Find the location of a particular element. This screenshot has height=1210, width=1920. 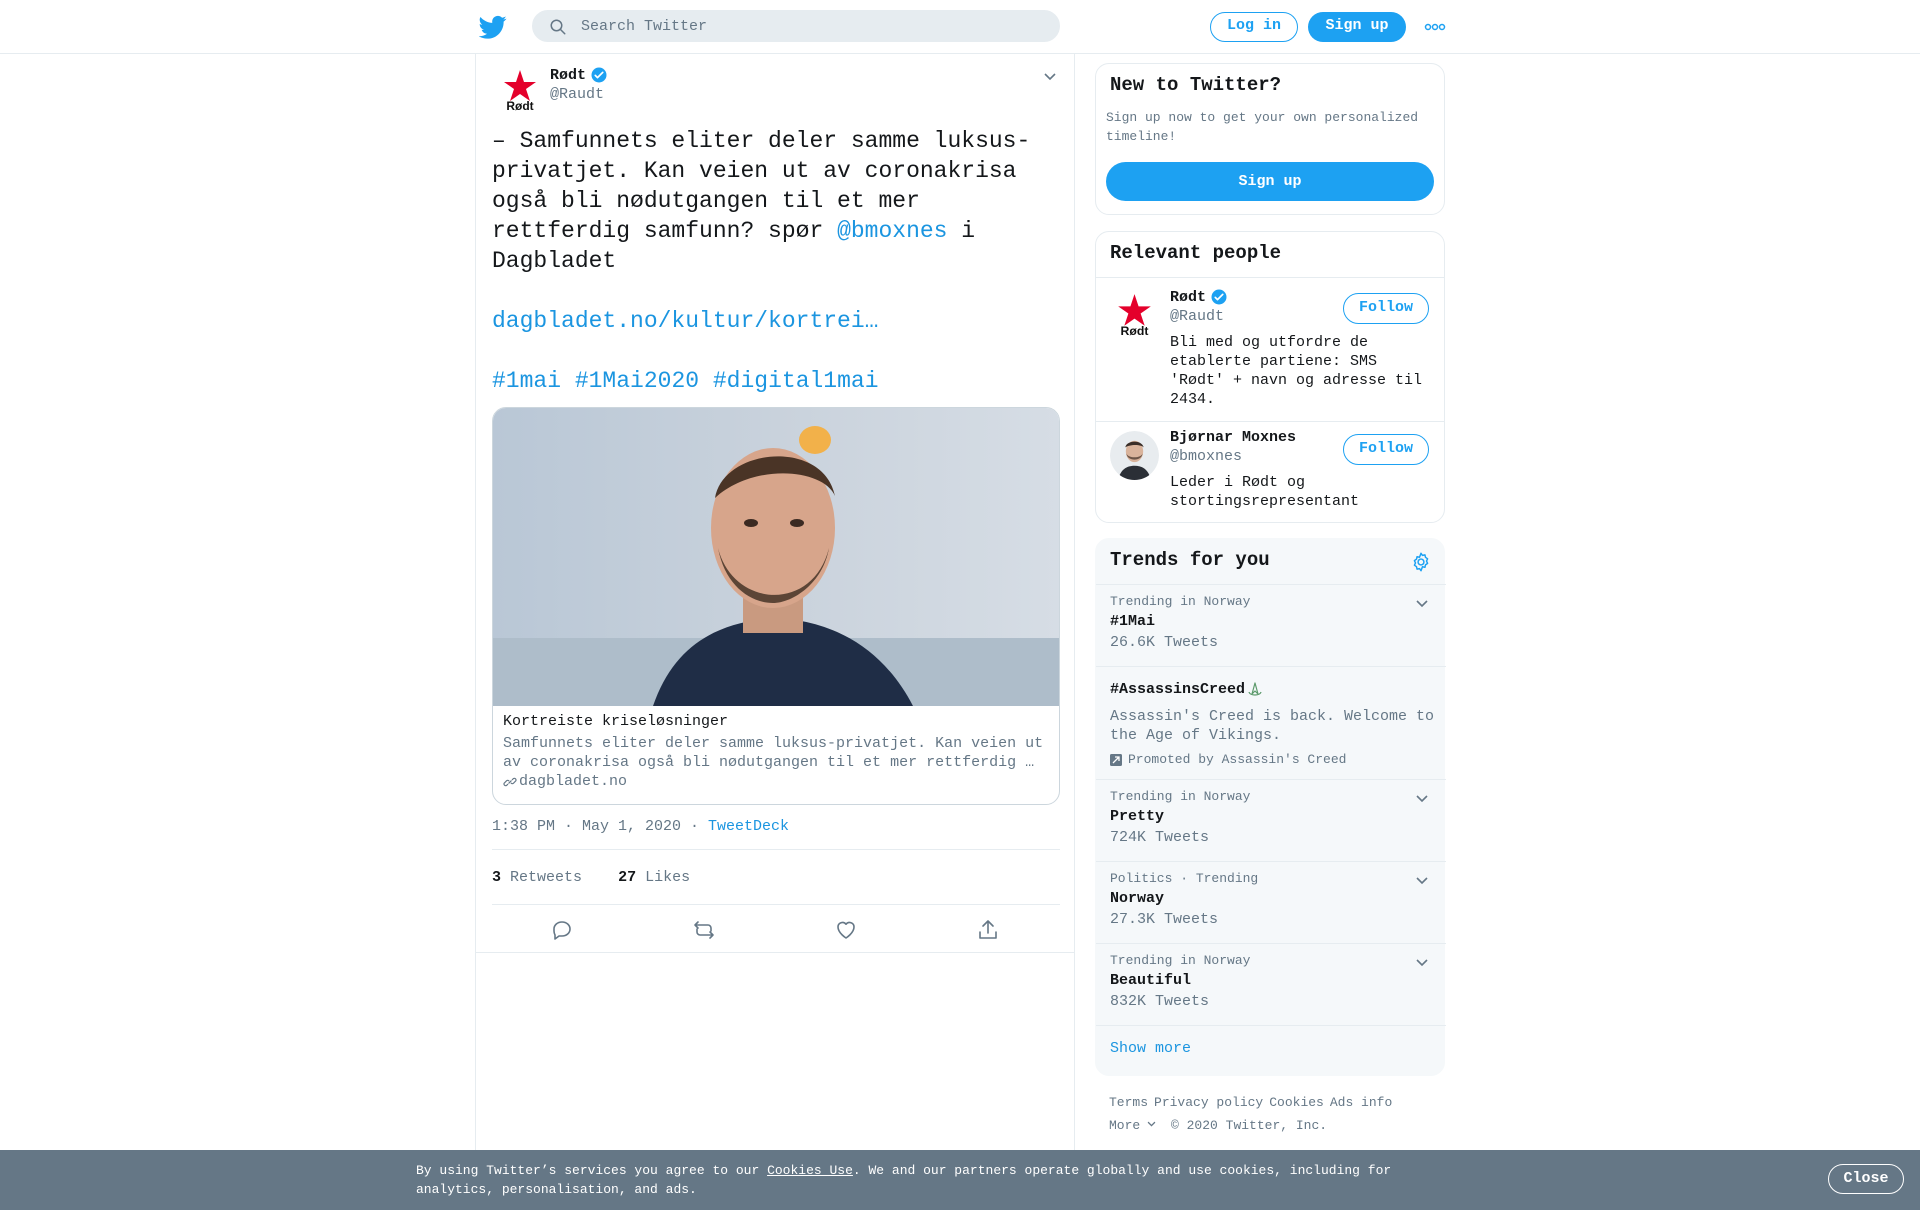

footer-more: More is located at coordinates (1133, 1125).